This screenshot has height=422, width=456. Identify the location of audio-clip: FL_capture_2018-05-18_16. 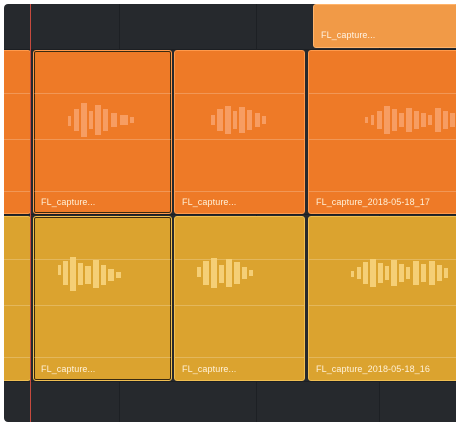
(382, 298).